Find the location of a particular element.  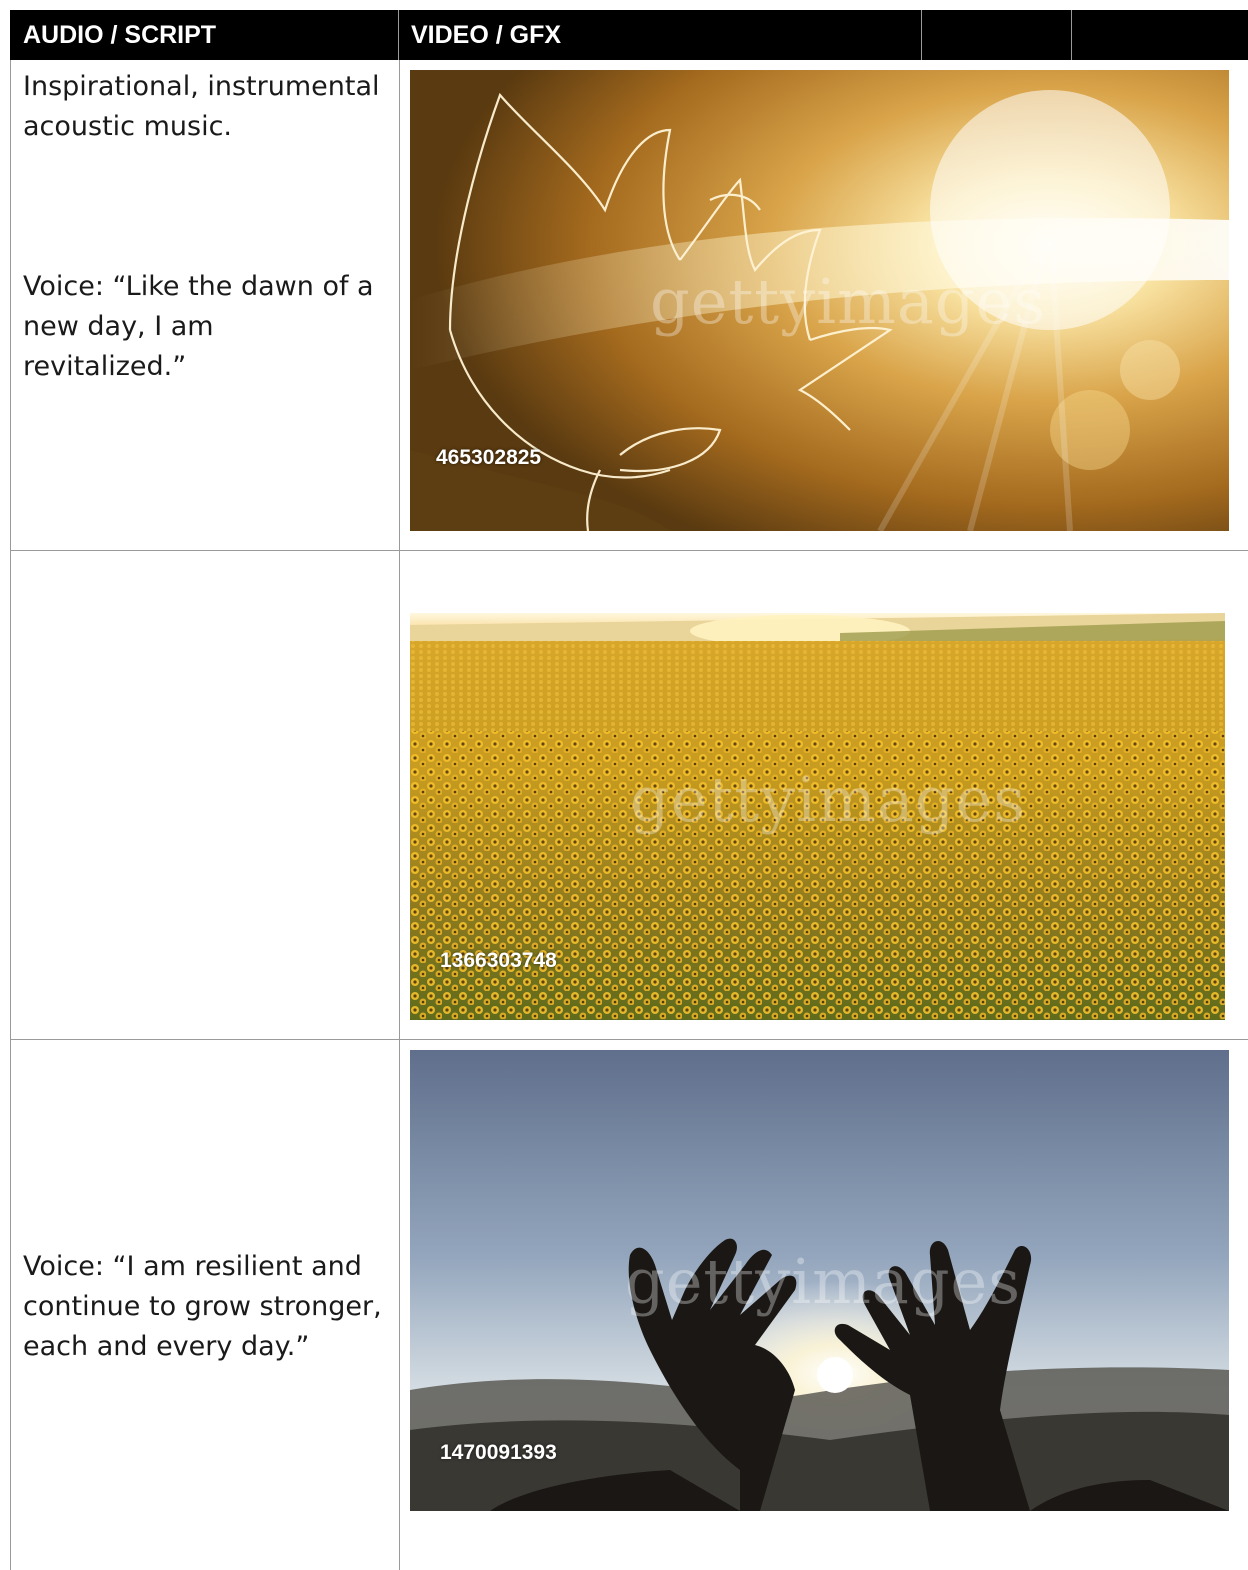

header-video-gfx: VIDEO / GFX is located at coordinates (486, 35).